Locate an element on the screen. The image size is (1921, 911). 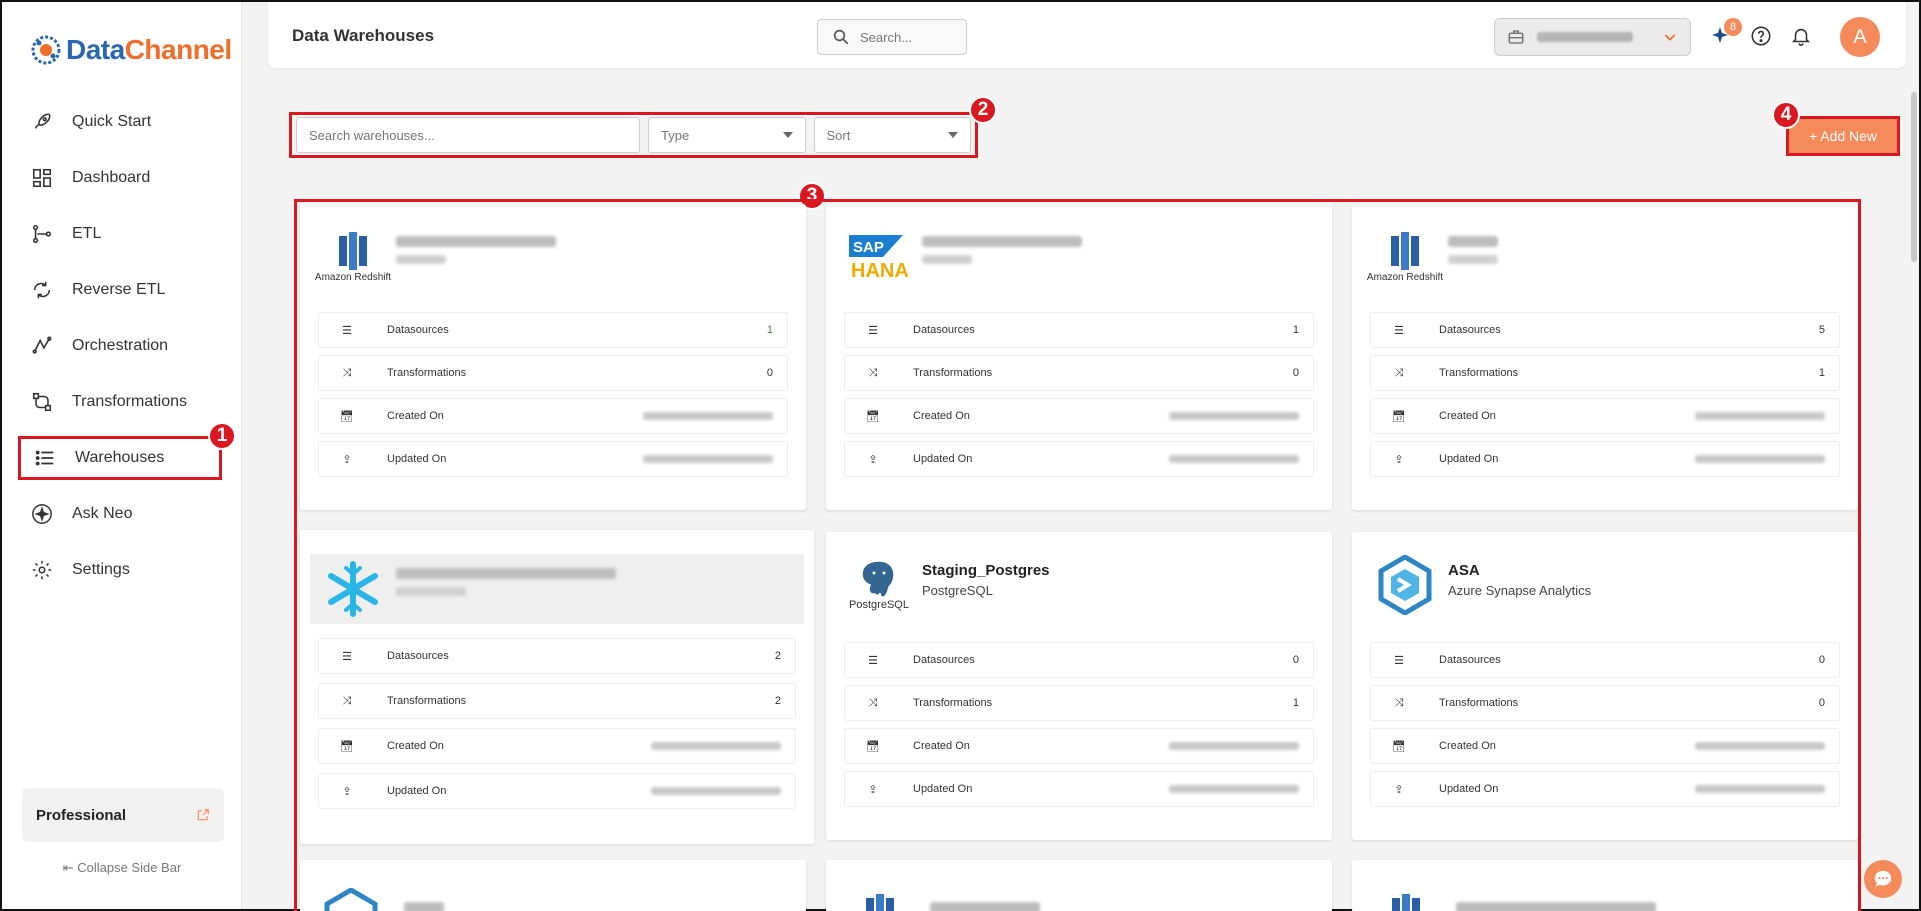
chat-bubble-icon is located at coordinates (1883, 878).